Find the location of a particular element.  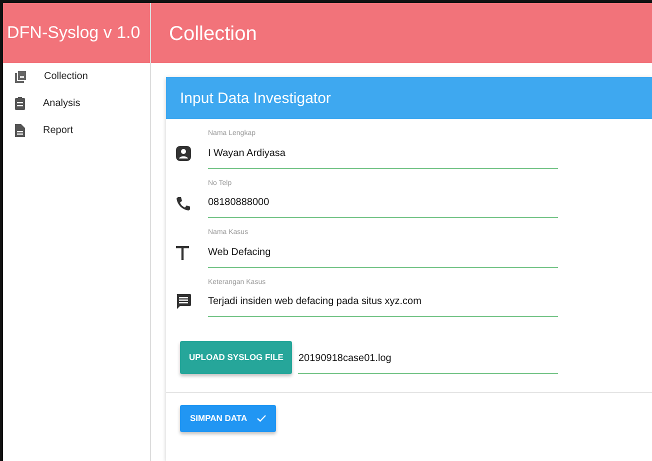

app-title: DFN-Syslog v 1.0 is located at coordinates (76, 33).